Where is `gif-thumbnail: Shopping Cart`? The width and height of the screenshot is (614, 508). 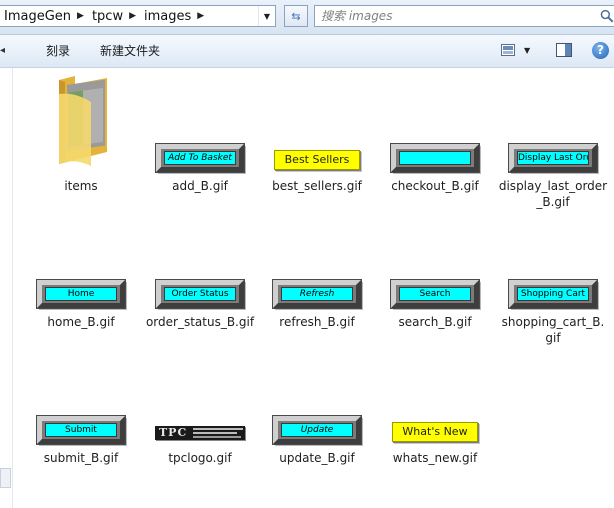 gif-thumbnail: Shopping Cart is located at coordinates (553, 294).